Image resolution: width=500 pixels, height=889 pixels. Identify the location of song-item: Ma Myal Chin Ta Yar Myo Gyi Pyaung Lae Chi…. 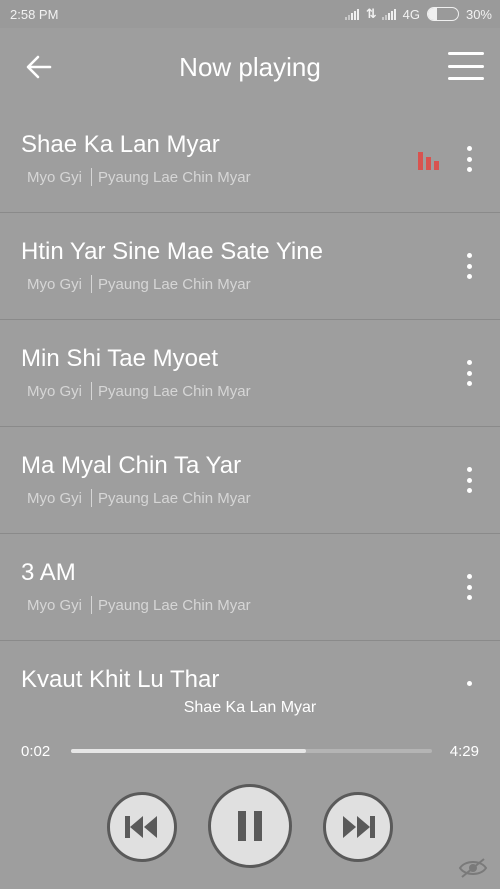
(250, 480).